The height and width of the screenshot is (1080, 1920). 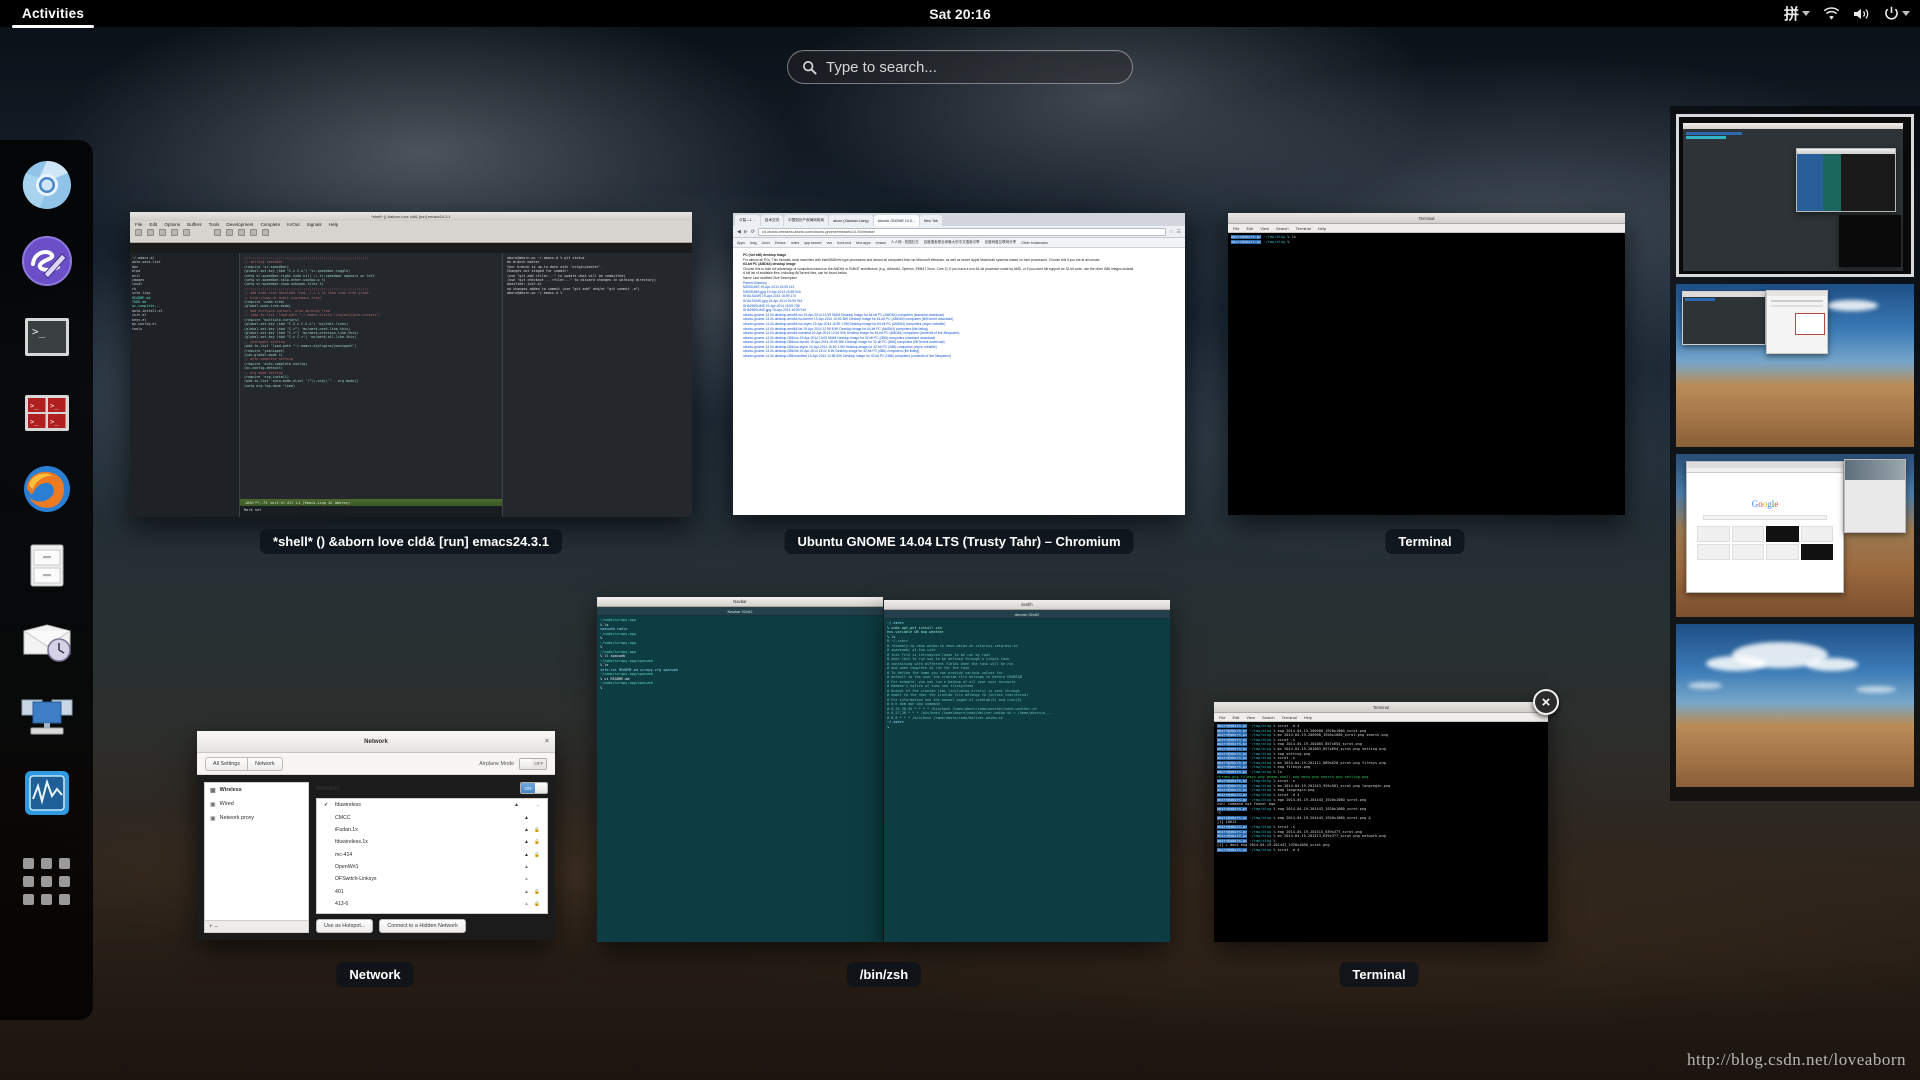 What do you see at coordinates (253, 232) in the screenshot?
I see `toolbar-paste-icon` at bounding box center [253, 232].